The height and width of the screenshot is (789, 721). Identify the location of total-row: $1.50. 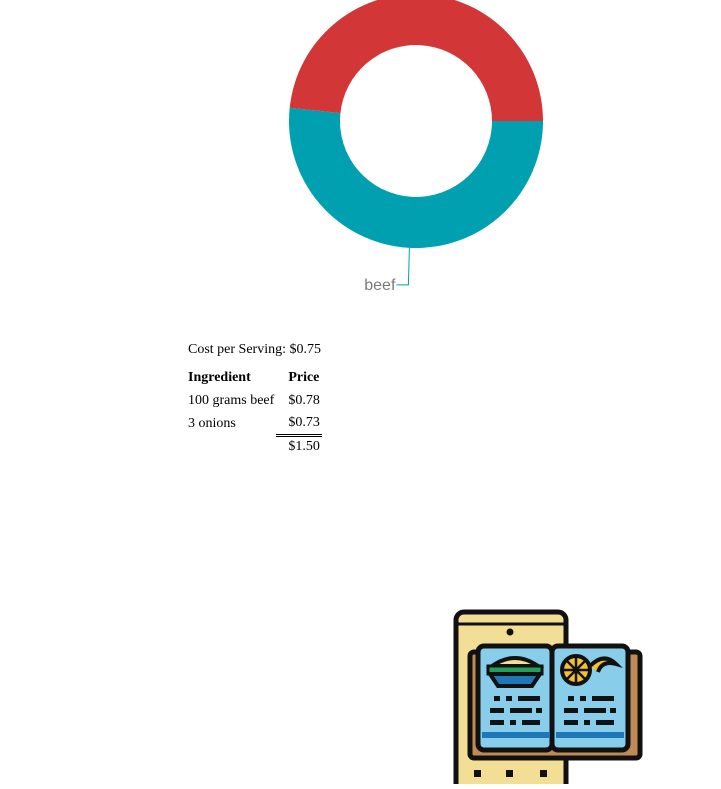
(254, 446).